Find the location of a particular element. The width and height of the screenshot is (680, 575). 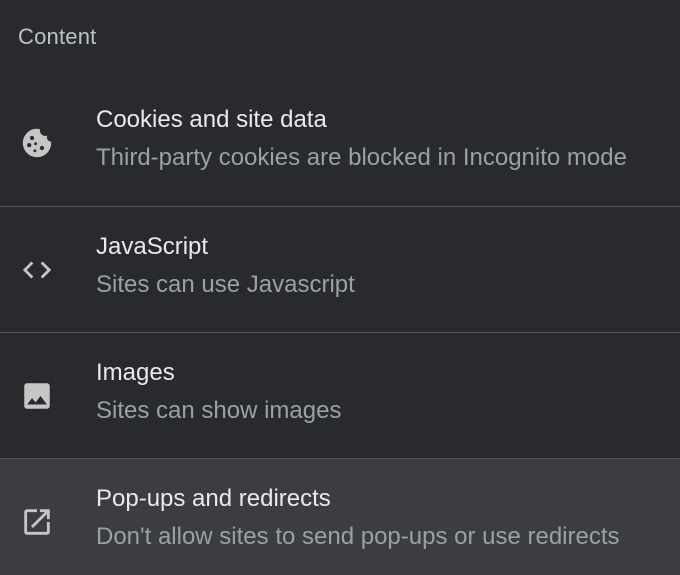

row-title: JavaScript is located at coordinates (152, 246).